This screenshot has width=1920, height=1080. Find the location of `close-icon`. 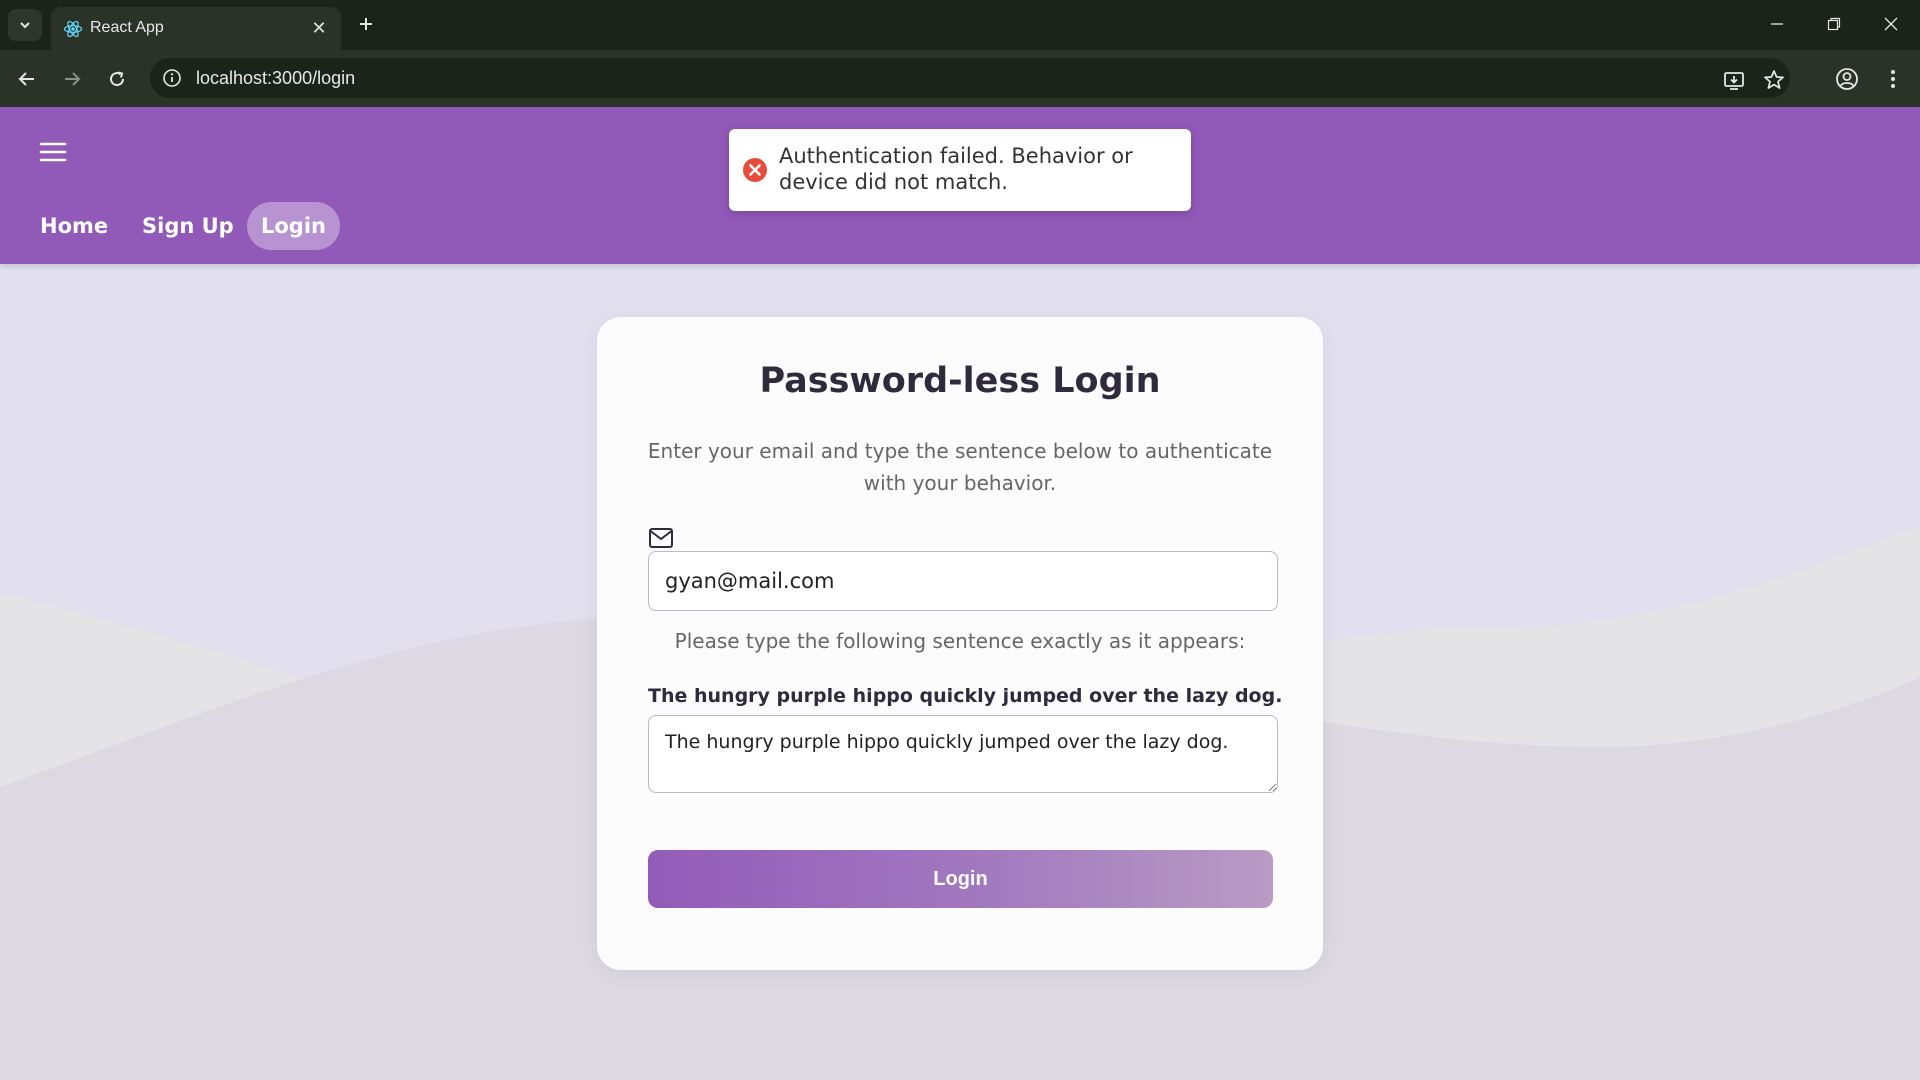

close-icon is located at coordinates (1891, 24).